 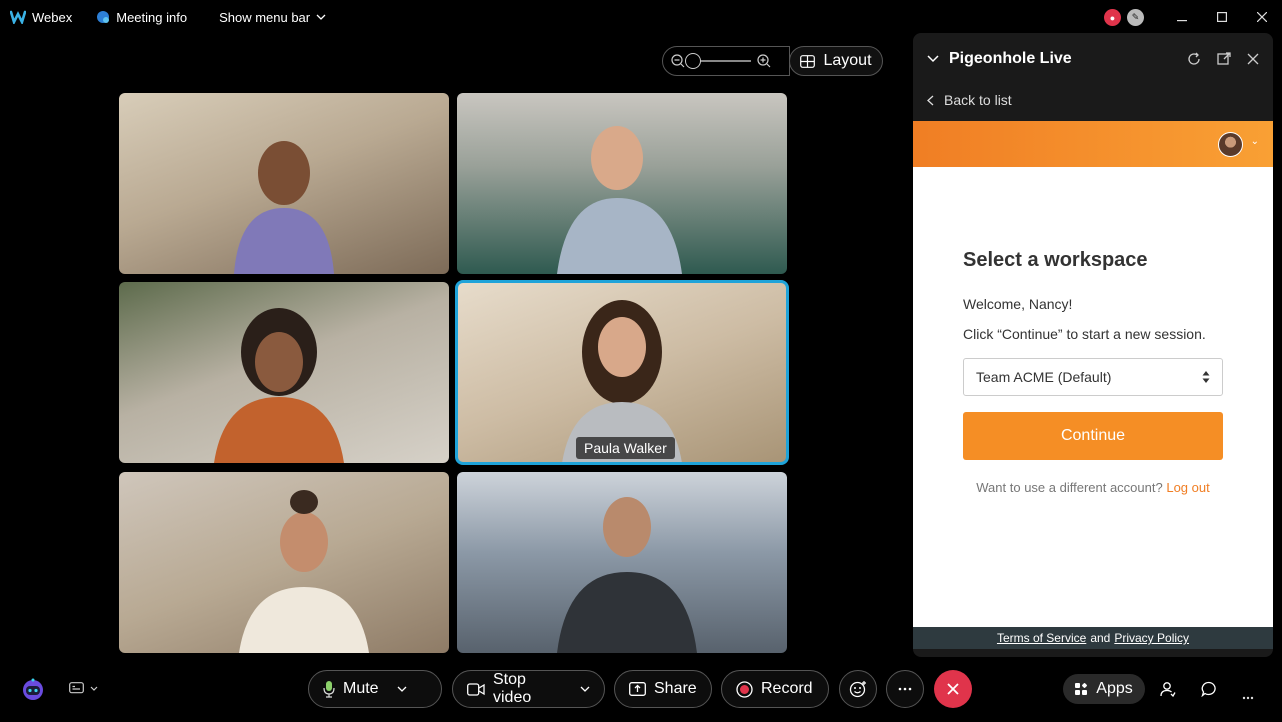 I want to click on assistant-bot-icon, so click(x=33, y=689).